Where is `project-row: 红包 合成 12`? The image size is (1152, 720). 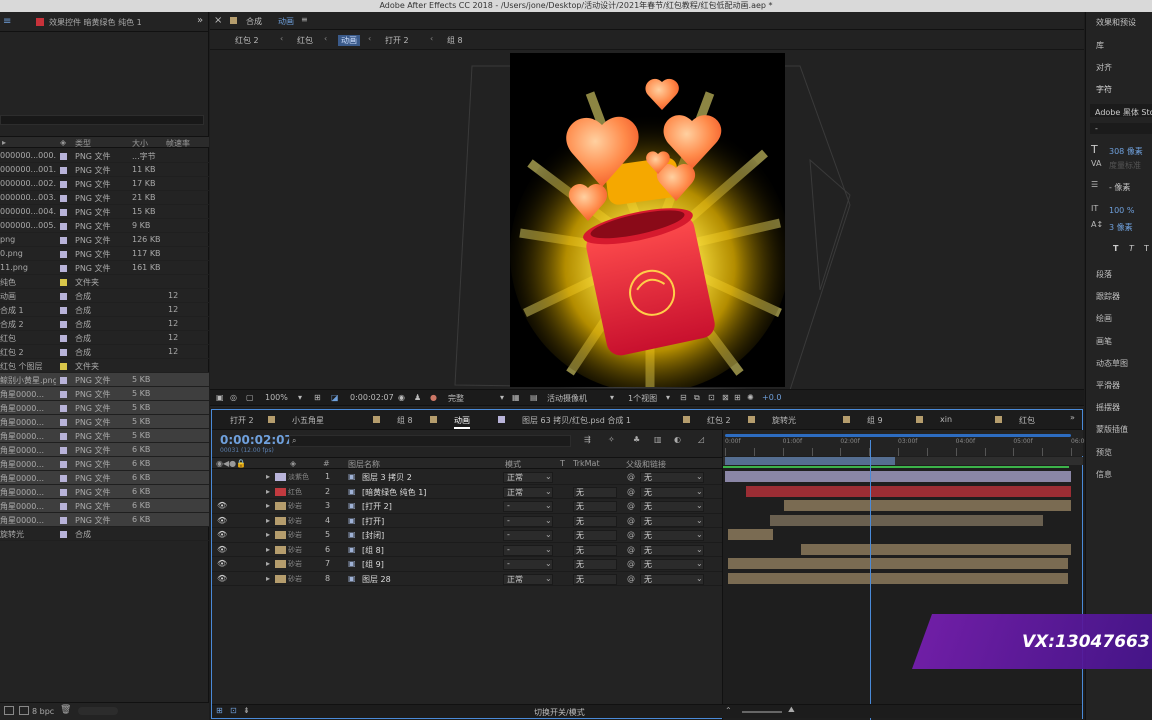 project-row: 红包 合成 12 is located at coordinates (104, 338).